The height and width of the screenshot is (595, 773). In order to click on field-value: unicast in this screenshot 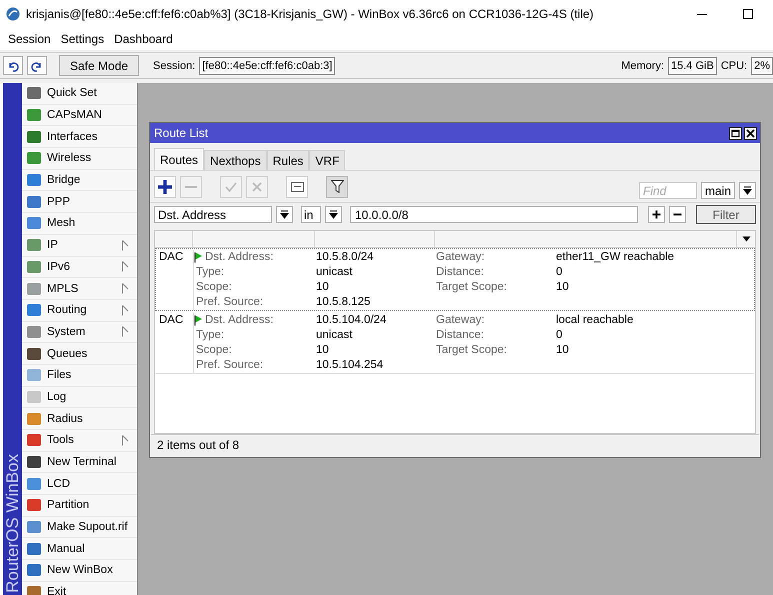, I will do `click(335, 335)`.